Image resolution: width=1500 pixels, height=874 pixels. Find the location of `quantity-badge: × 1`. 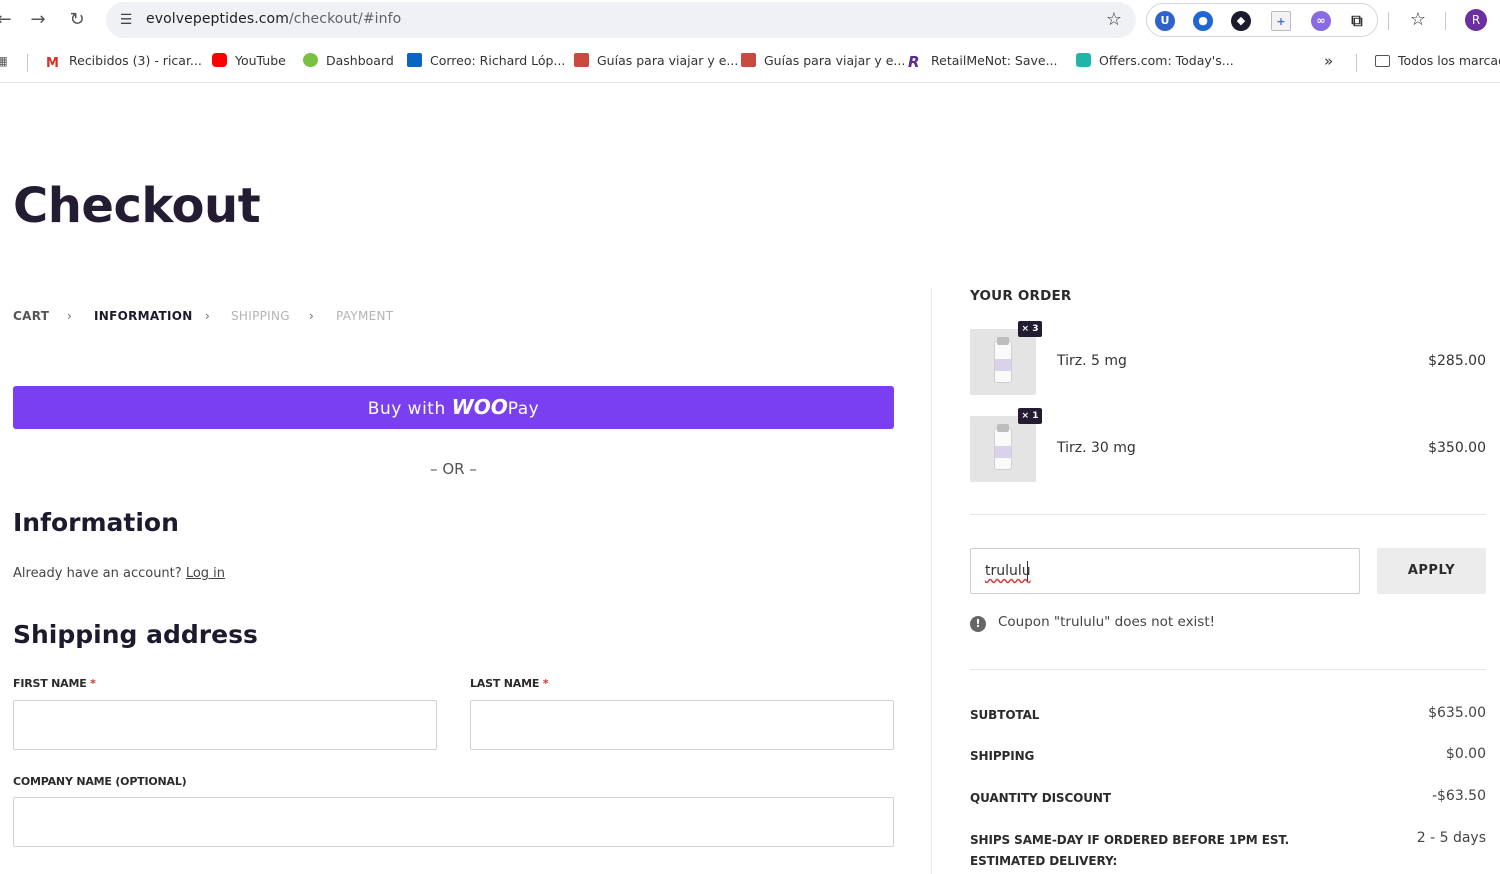

quantity-badge: × 1 is located at coordinates (1030, 416).